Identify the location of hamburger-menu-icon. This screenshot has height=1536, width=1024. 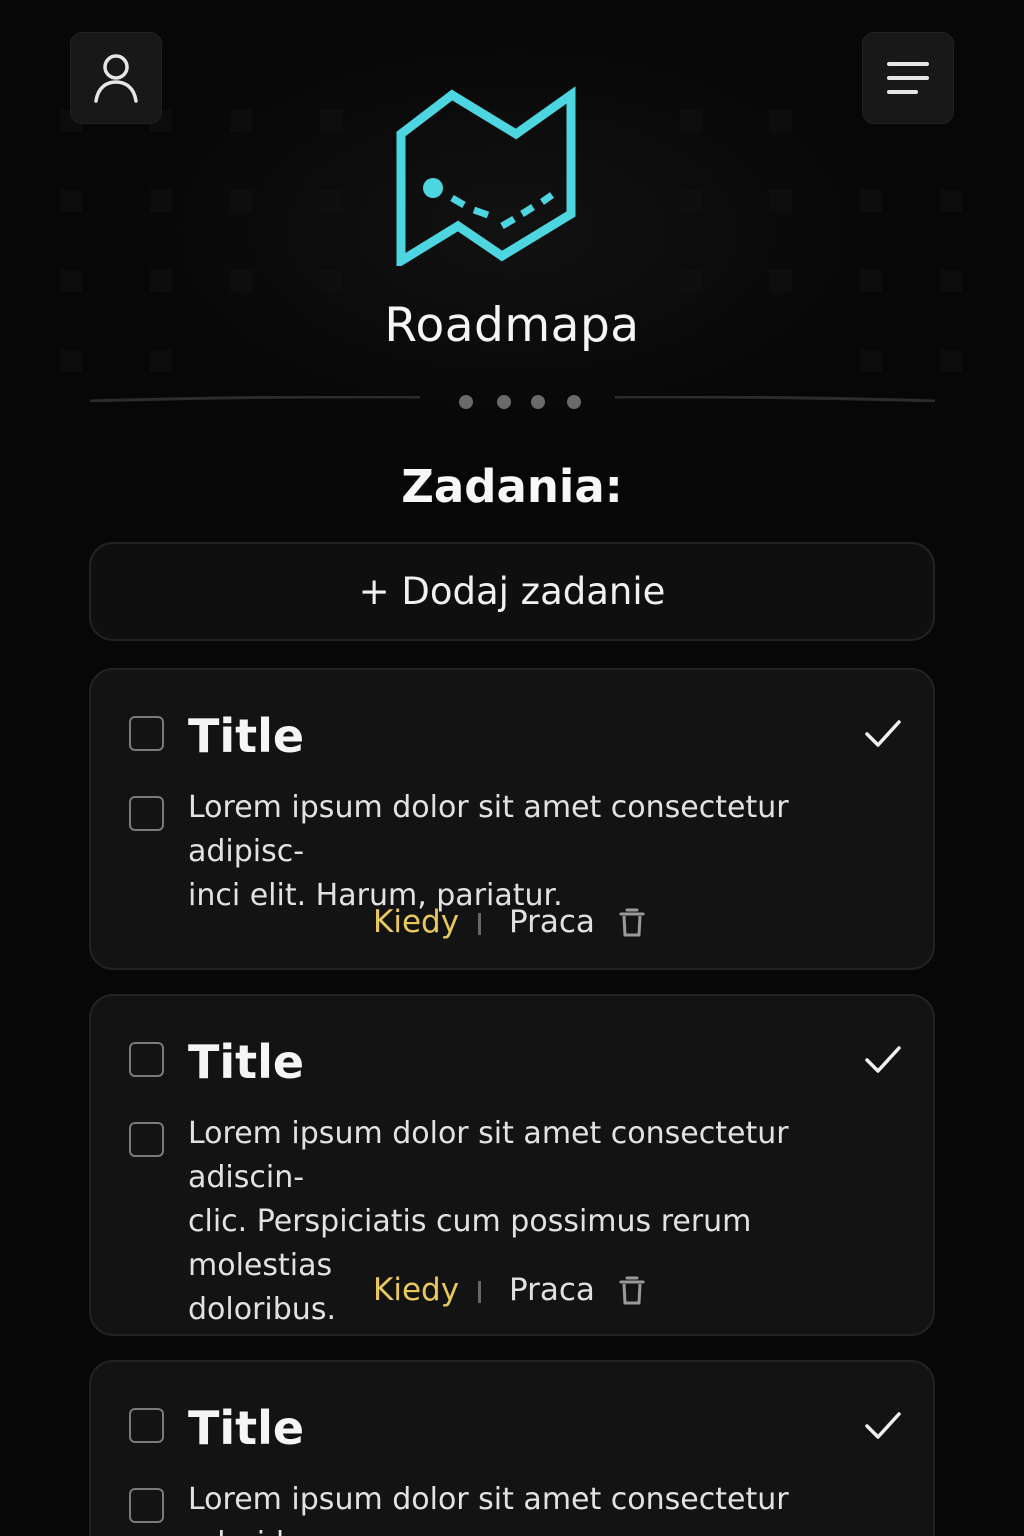
(908, 78).